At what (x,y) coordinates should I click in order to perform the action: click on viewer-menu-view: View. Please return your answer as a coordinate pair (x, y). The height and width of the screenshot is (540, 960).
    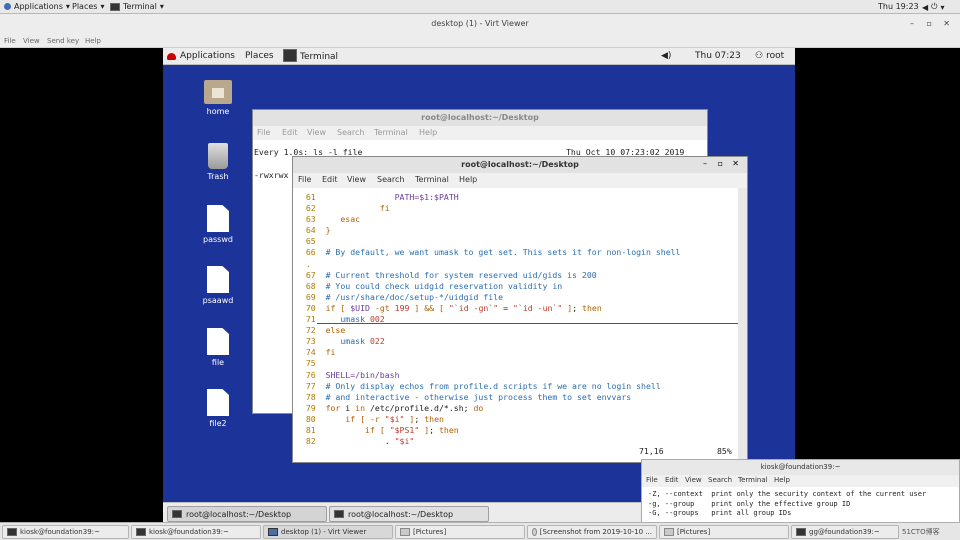
    Looking at the image, I should click on (31, 41).